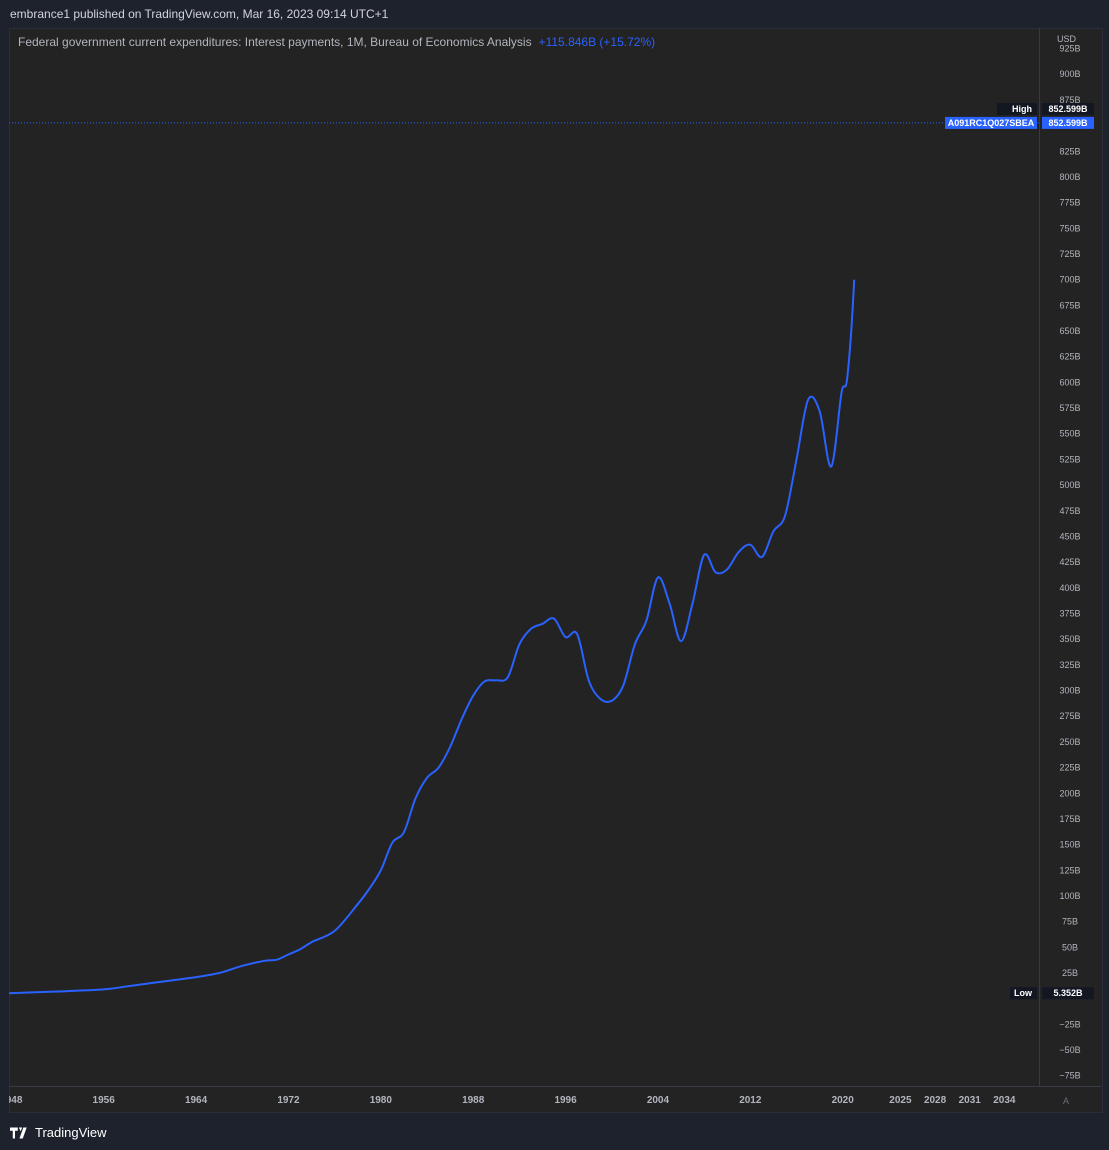 The image size is (1109, 1150). What do you see at coordinates (1069, 768) in the screenshot?
I see `y-tick-label: 225B` at bounding box center [1069, 768].